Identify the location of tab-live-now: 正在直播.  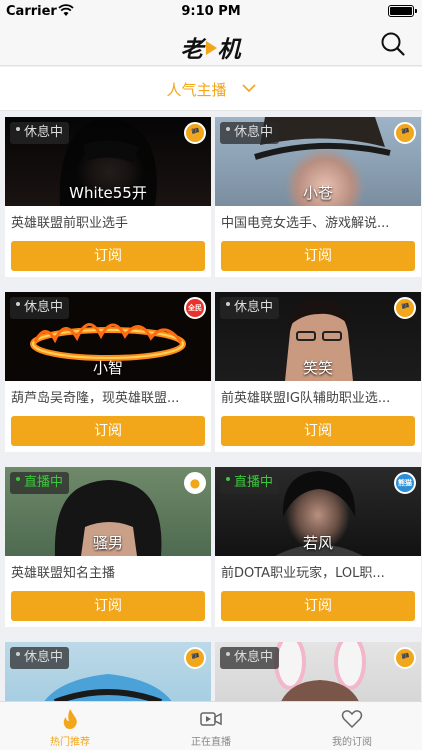
(211, 726).